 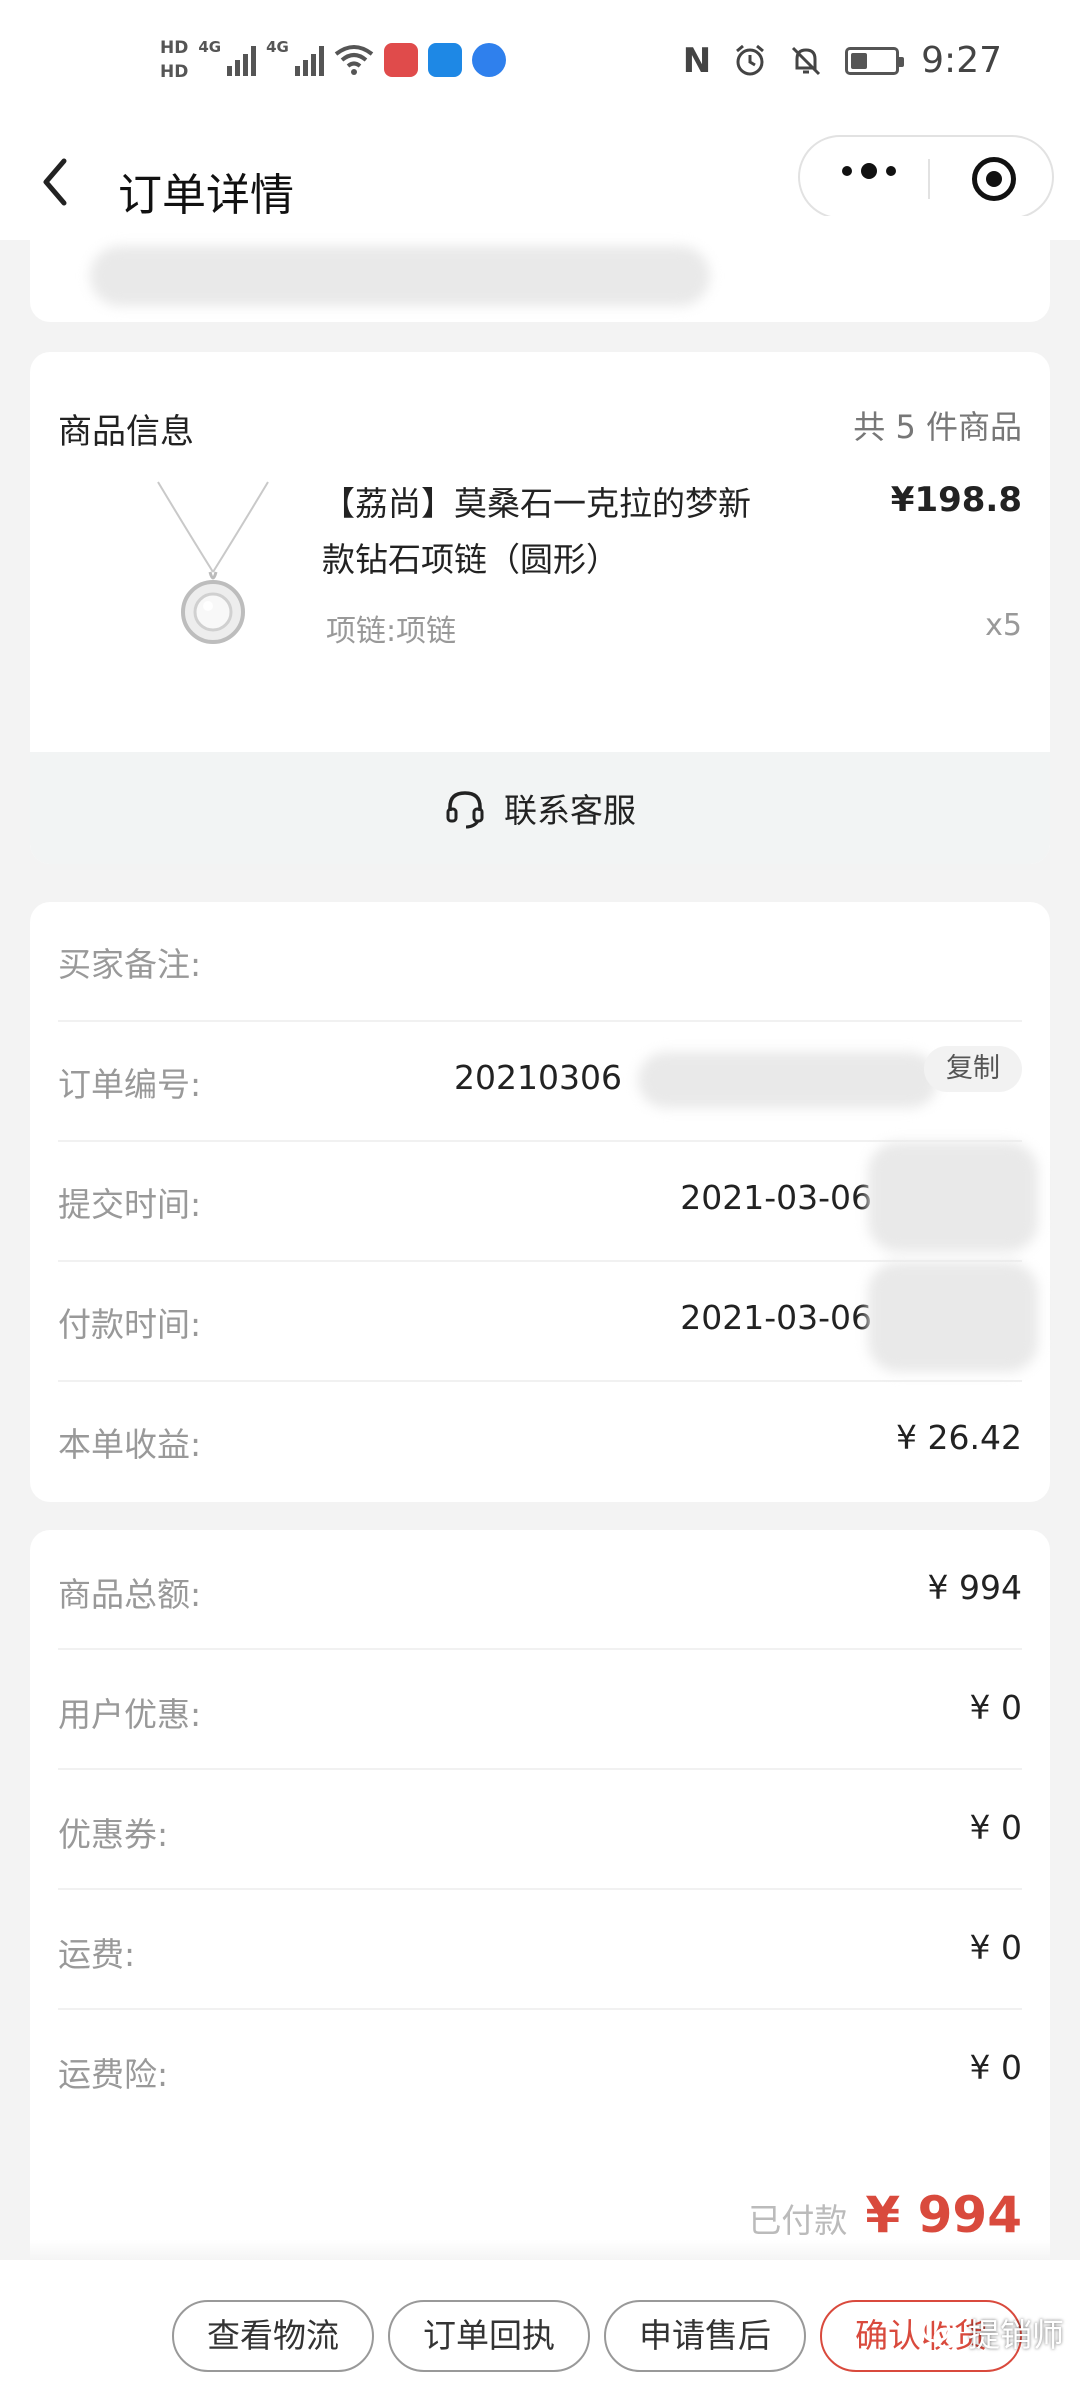 What do you see at coordinates (540, 2251) in the screenshot?
I see `scroll-fade` at bounding box center [540, 2251].